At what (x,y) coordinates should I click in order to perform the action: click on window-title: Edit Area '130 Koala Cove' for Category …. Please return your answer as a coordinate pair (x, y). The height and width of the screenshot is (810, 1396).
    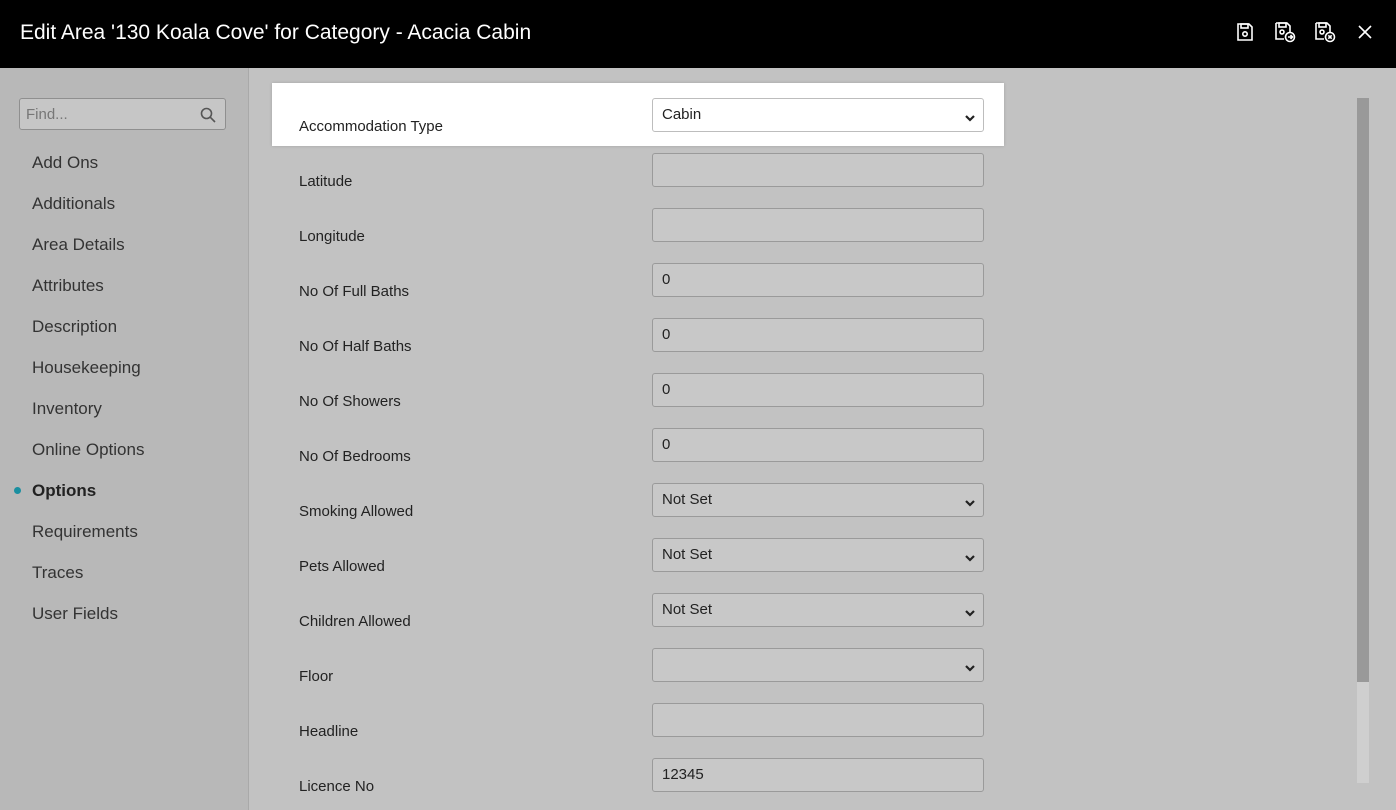
    Looking at the image, I should click on (276, 32).